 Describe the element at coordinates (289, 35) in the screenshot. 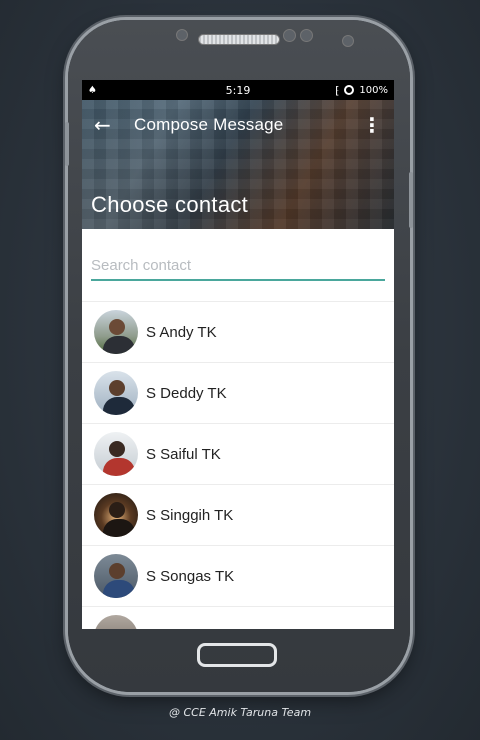

I see `light-sensor` at that location.